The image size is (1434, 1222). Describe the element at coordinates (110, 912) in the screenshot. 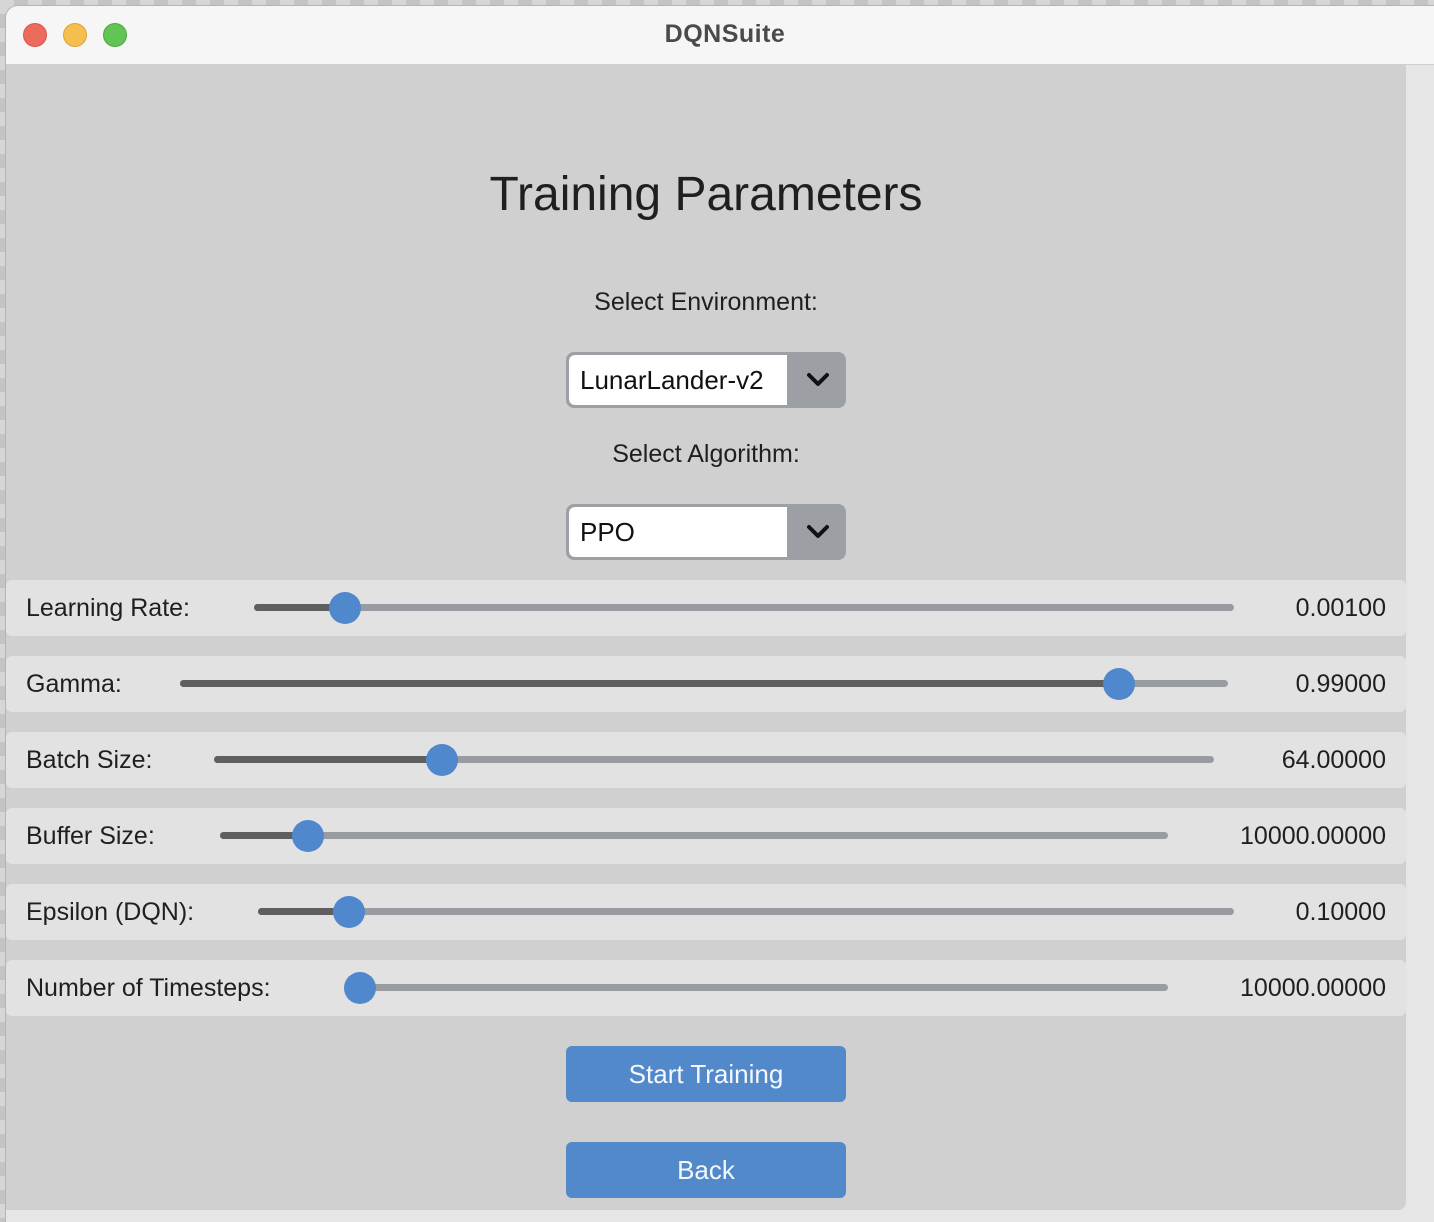

I see `epsilon-label: Epsilon (DQN):` at that location.